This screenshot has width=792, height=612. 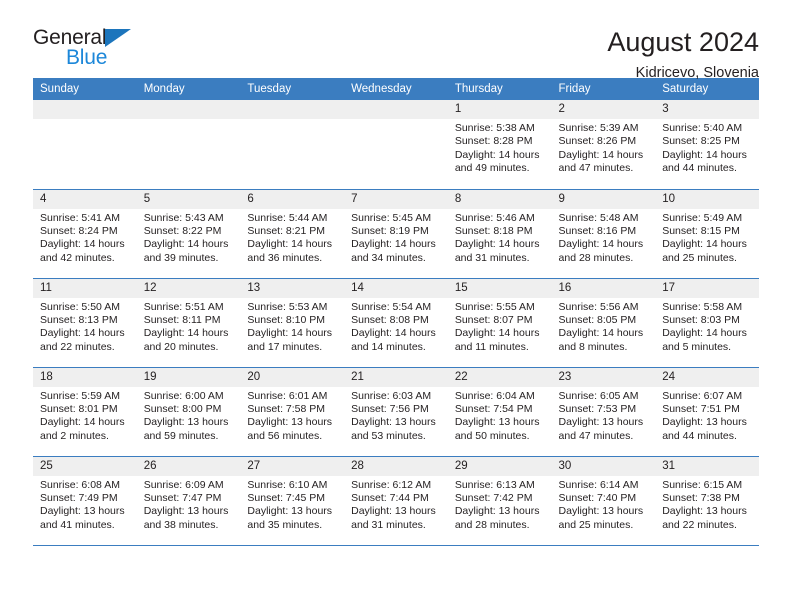 I want to click on sunset-text: Sunset: 8:15 PM, so click(x=701, y=230).